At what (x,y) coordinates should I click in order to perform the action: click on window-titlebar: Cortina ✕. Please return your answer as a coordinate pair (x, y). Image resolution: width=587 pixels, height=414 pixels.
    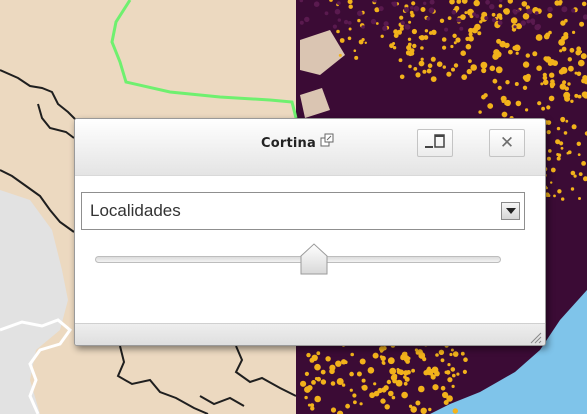
    Looking at the image, I should click on (310, 147).